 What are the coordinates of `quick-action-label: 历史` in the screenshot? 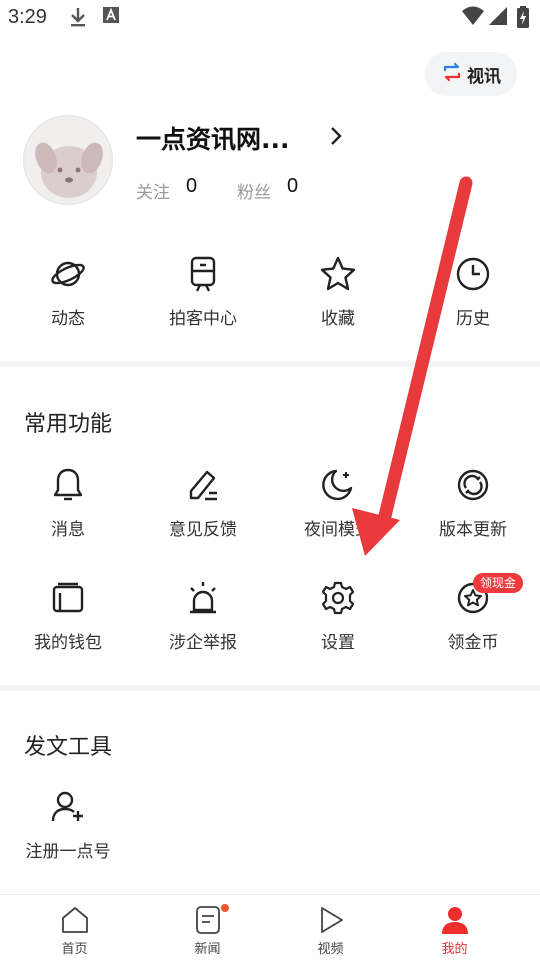 It's located at (473, 319).